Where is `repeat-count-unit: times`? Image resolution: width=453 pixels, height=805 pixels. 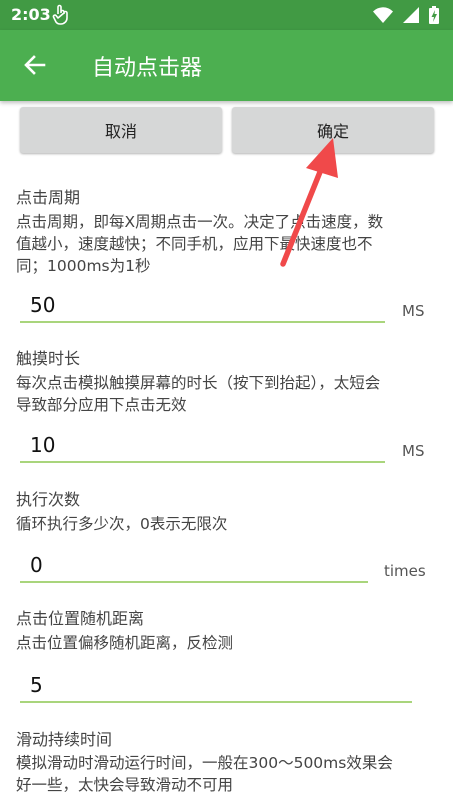 repeat-count-unit: times is located at coordinates (405, 571).